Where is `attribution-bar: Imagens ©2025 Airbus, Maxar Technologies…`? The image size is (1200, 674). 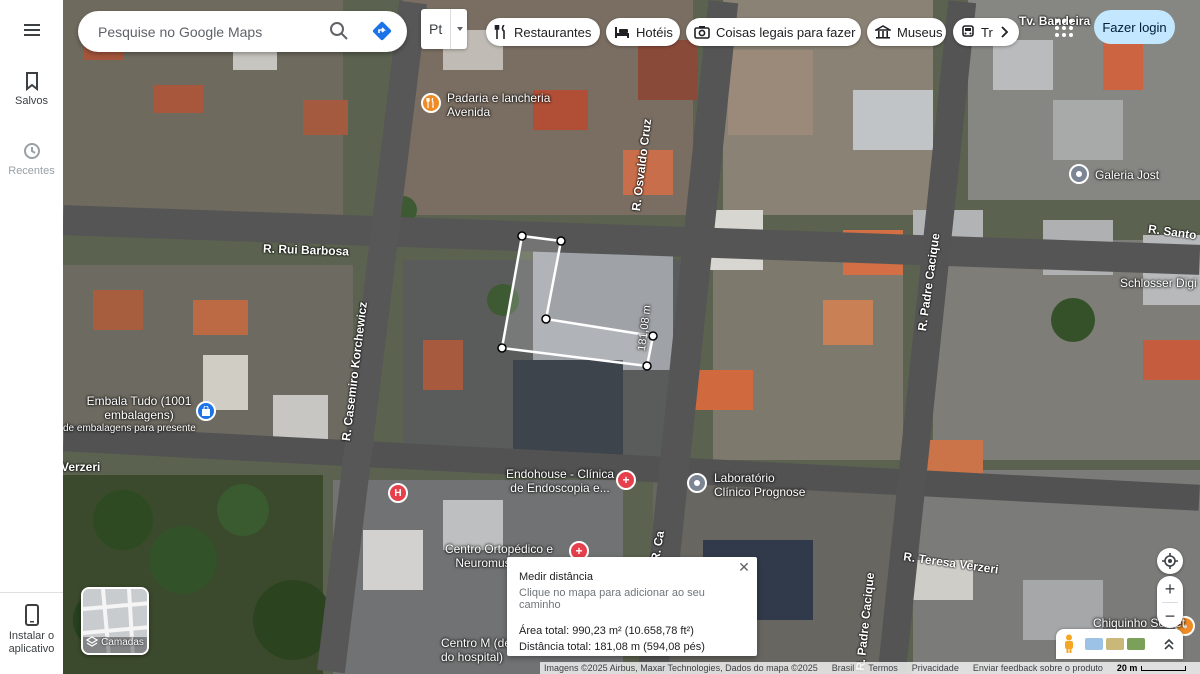
attribution-bar: Imagens ©2025 Airbus, Maxar Technologies… is located at coordinates (870, 668).